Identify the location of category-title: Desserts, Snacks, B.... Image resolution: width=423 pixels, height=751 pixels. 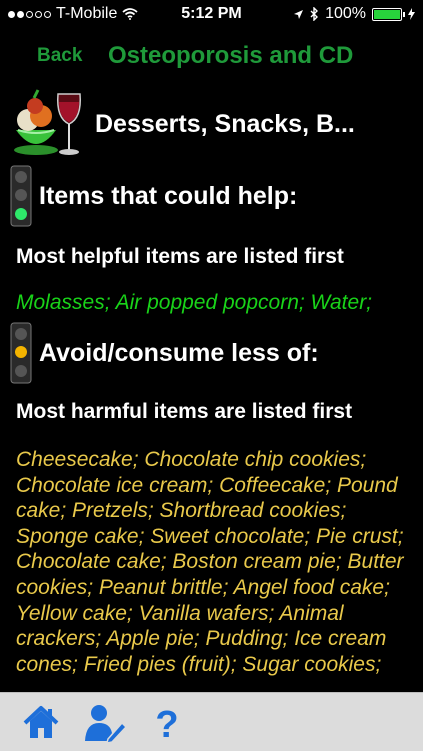
(225, 123).